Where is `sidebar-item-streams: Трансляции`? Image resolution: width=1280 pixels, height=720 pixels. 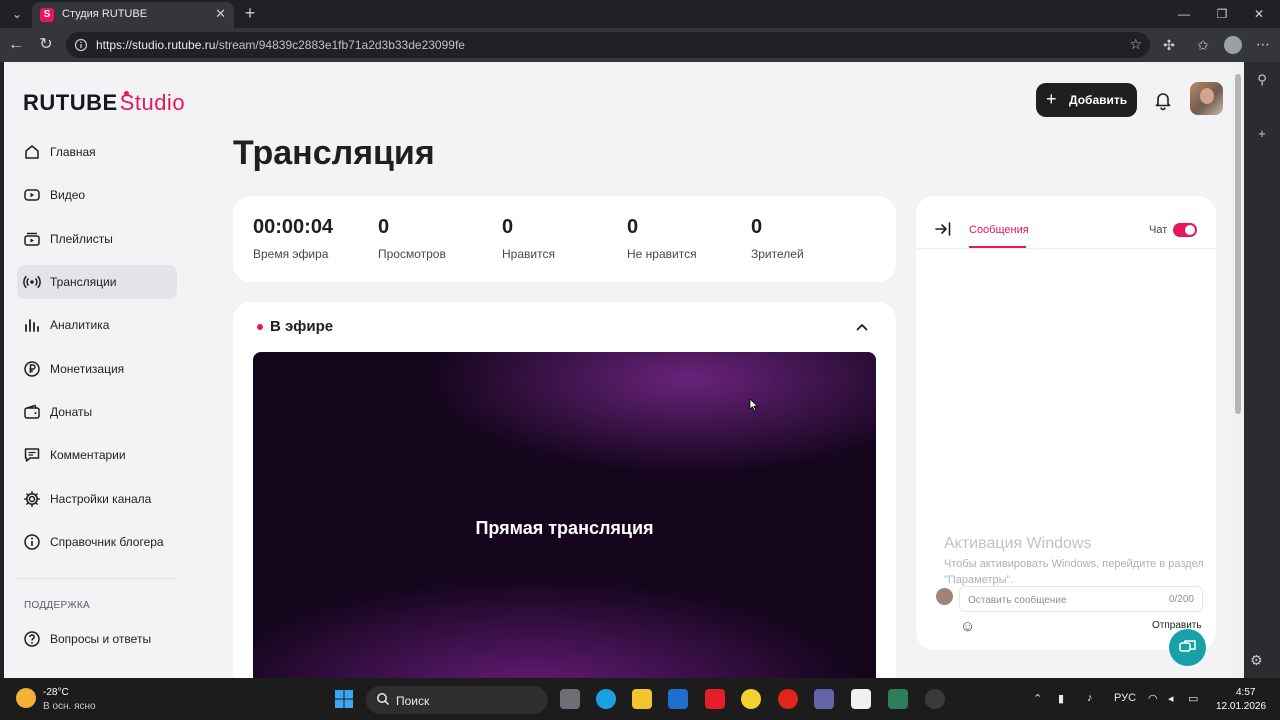
sidebar-item-streams: Трансляции is located at coordinates (97, 282).